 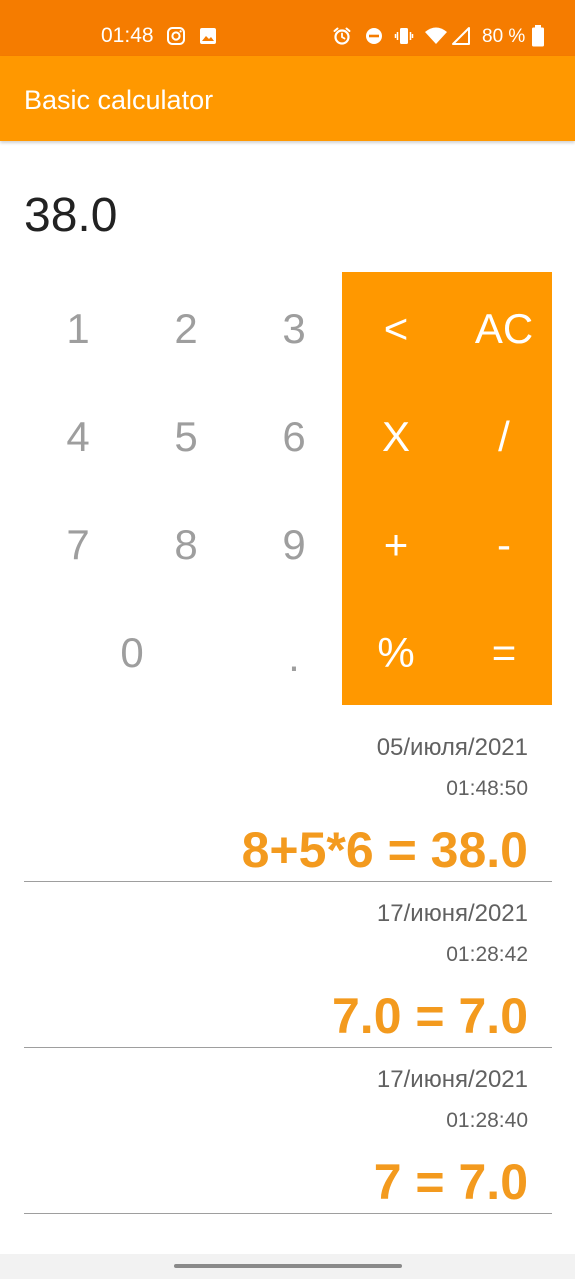 I want to click on alarm-icon, so click(x=342, y=36).